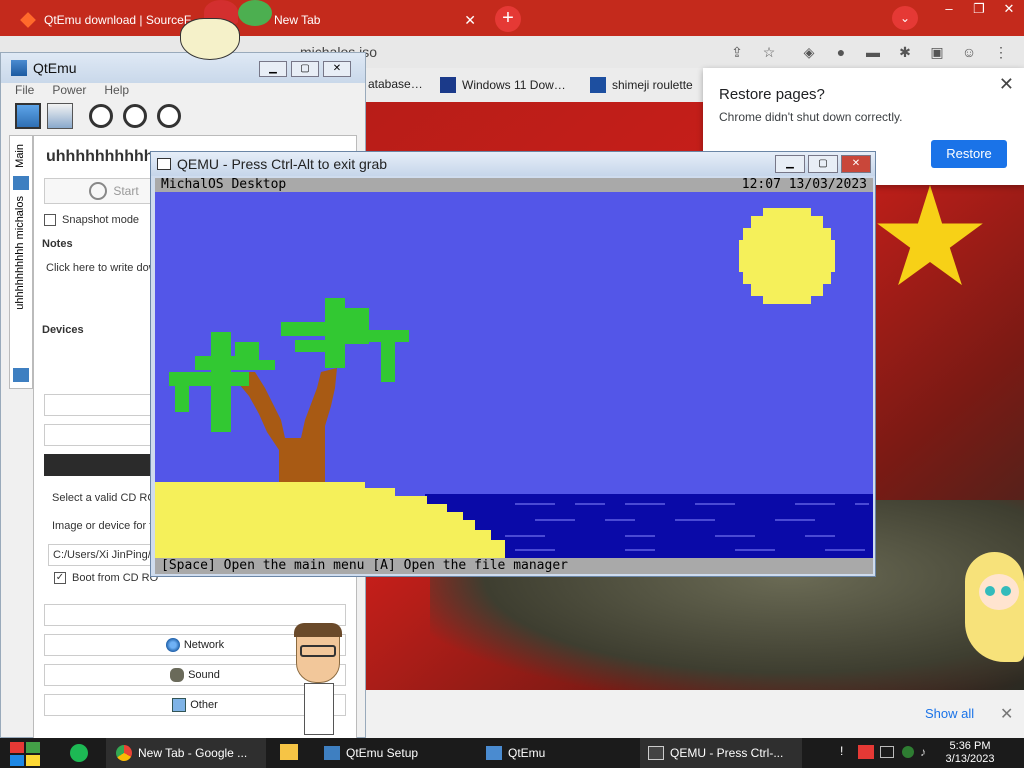 The width and height of the screenshot is (1024, 768). What do you see at coordinates (179, 705) in the screenshot?
I see `other-device-icon` at bounding box center [179, 705].